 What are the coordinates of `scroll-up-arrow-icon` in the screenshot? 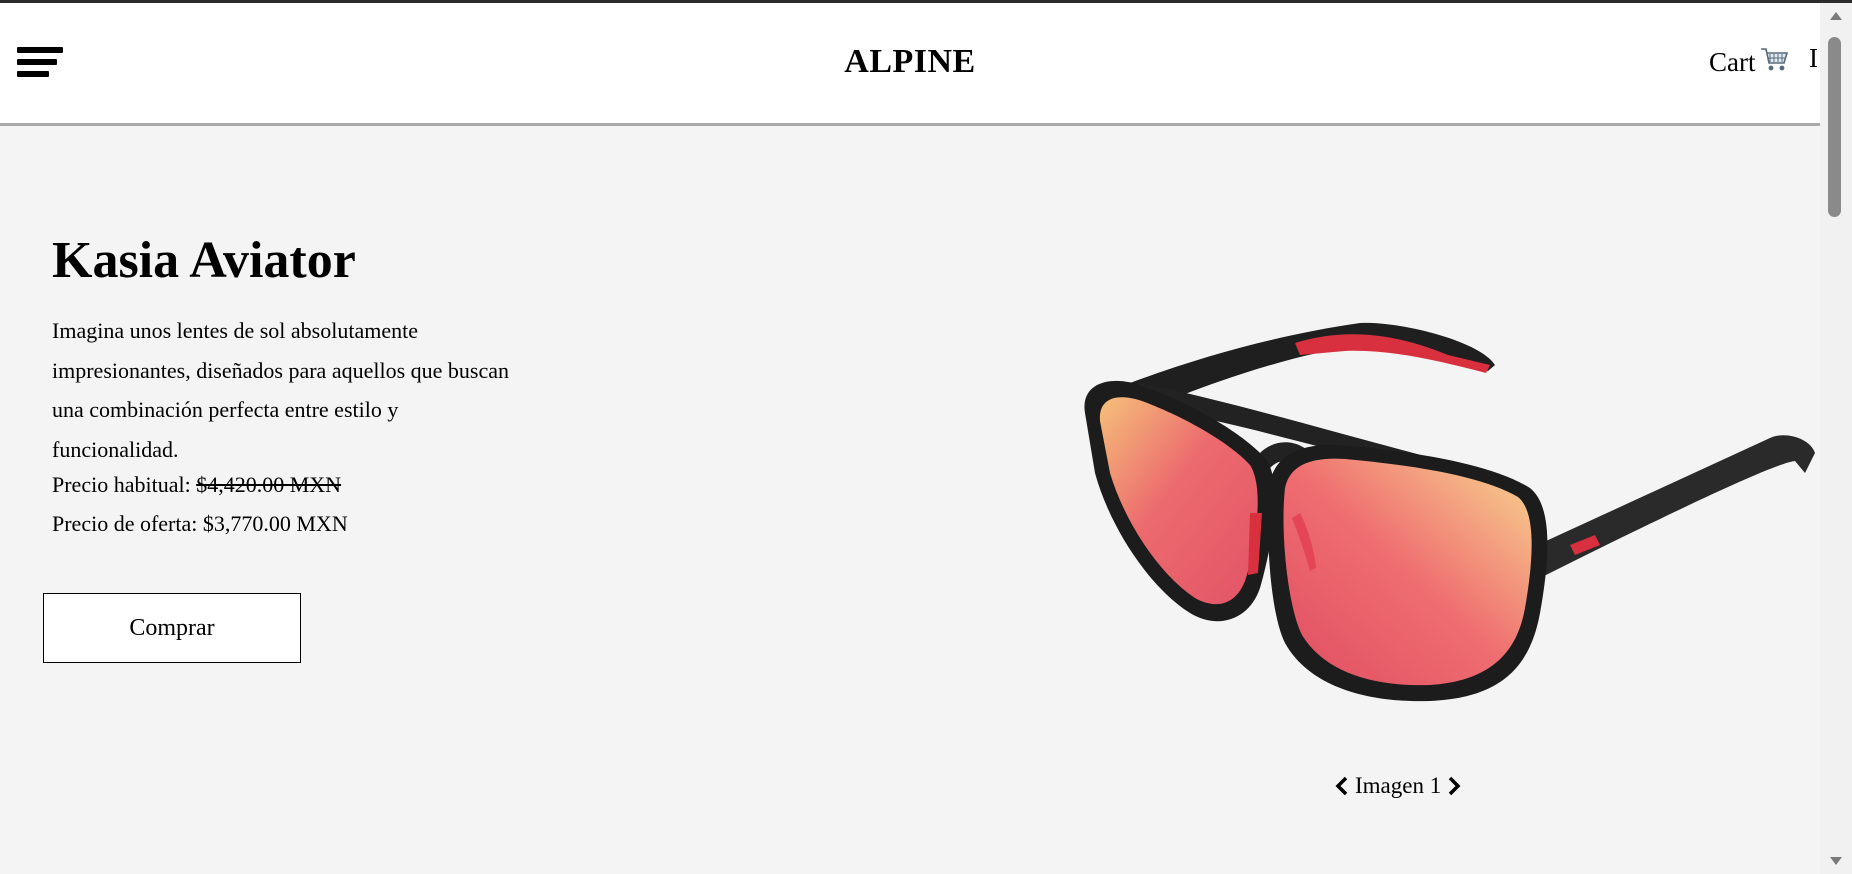 It's located at (1836, 16).